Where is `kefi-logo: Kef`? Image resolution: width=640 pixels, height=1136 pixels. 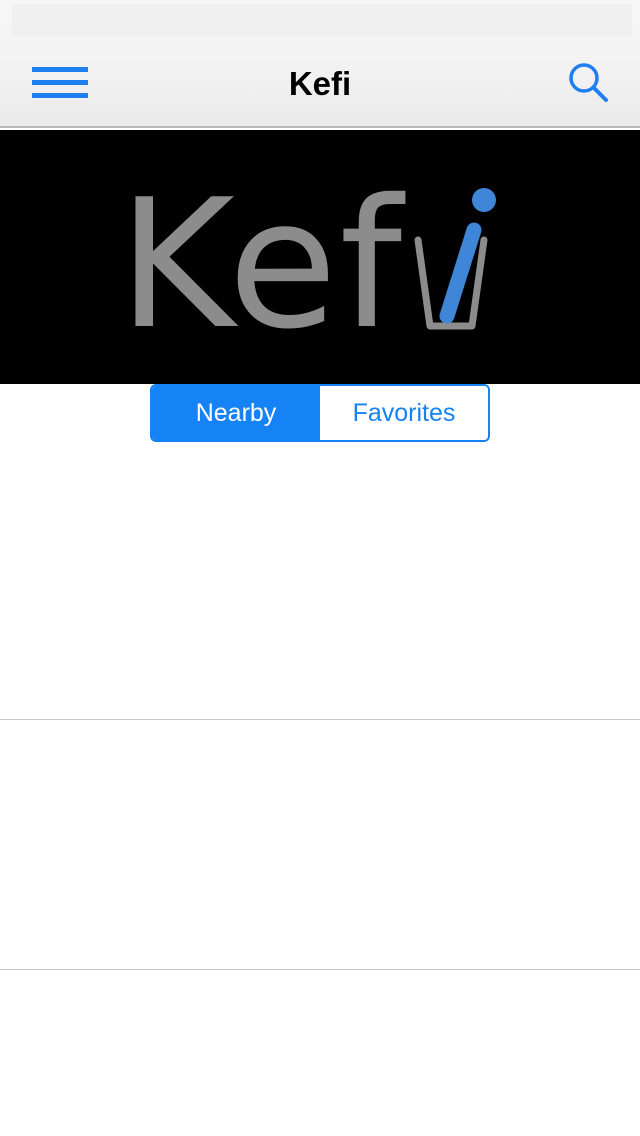 kefi-logo: Kef is located at coordinates (307, 264).